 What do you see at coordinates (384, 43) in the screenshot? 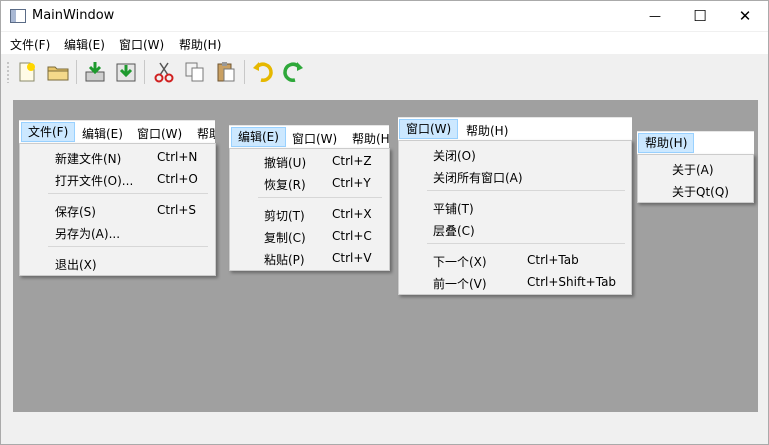
I see `menu-bar: 文件(F) 编辑(E) 窗口(W) 帮助(H)` at bounding box center [384, 43].